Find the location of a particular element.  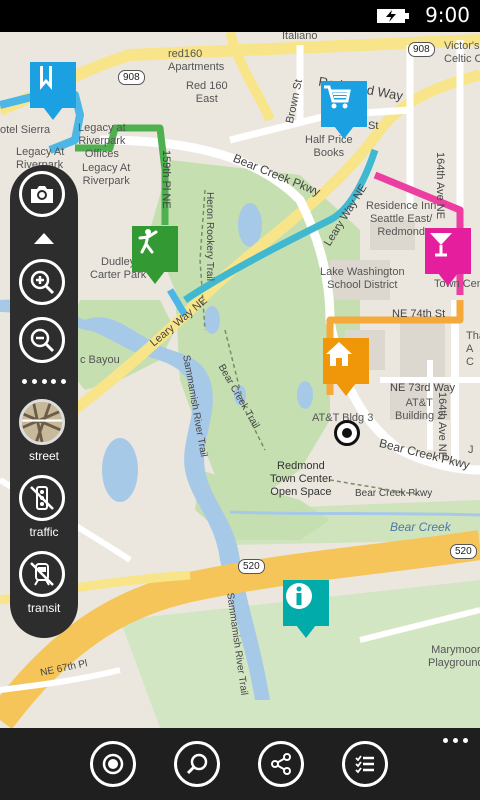

directions-list-button is located at coordinates (365, 764).